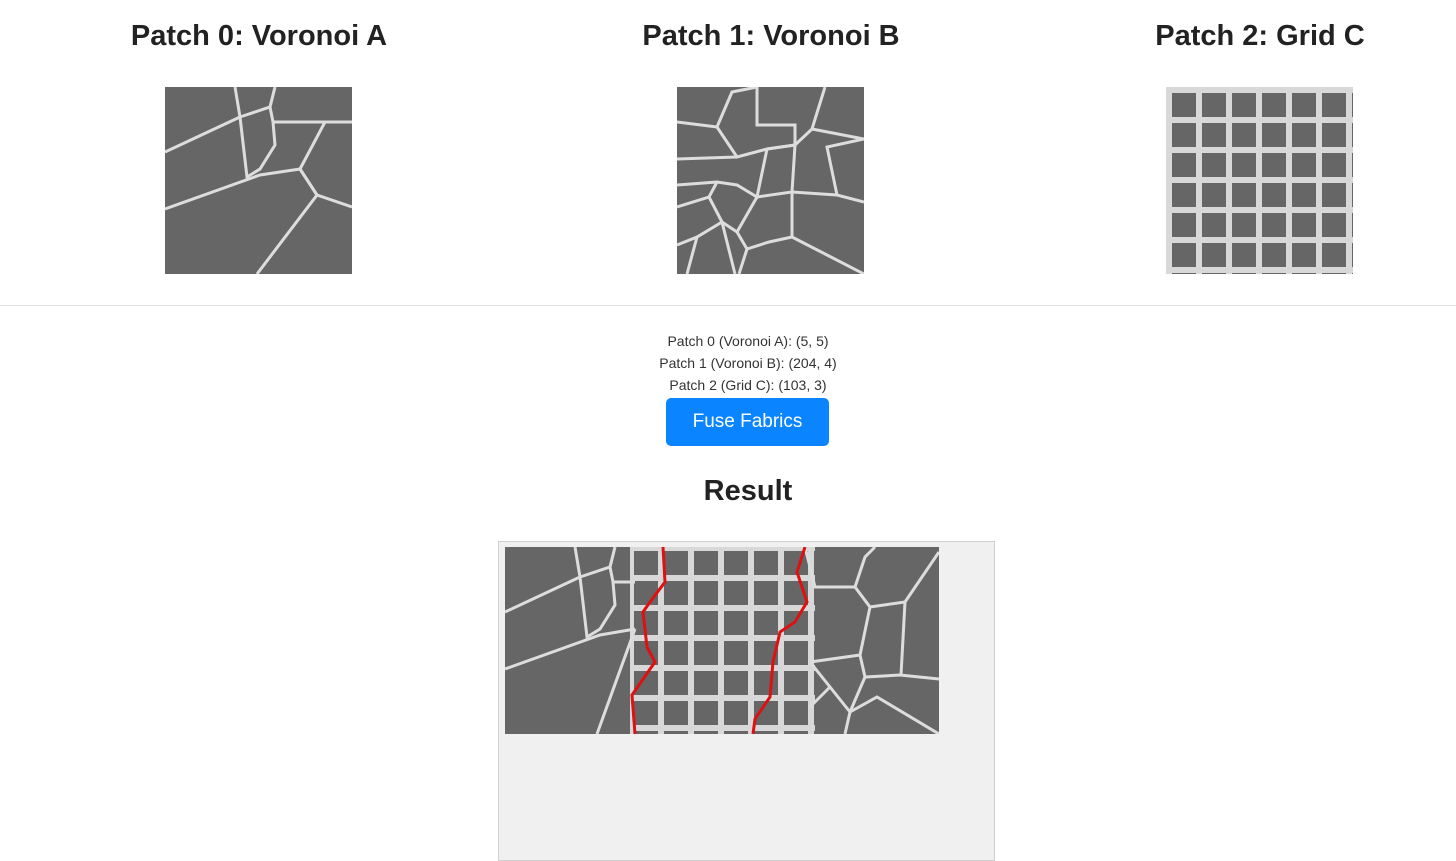  What do you see at coordinates (748, 385) in the screenshot?
I see `patch-2-coords: Patch 2 (Grid C): (103, 3)` at bounding box center [748, 385].